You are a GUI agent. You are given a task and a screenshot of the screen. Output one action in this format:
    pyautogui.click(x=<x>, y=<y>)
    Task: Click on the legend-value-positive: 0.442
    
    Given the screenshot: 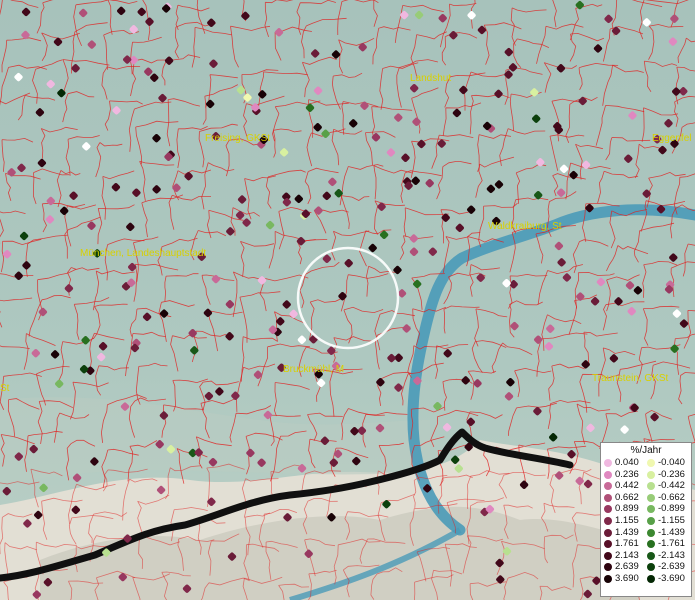 What is the action you would take?
    pyautogui.click(x=627, y=486)
    